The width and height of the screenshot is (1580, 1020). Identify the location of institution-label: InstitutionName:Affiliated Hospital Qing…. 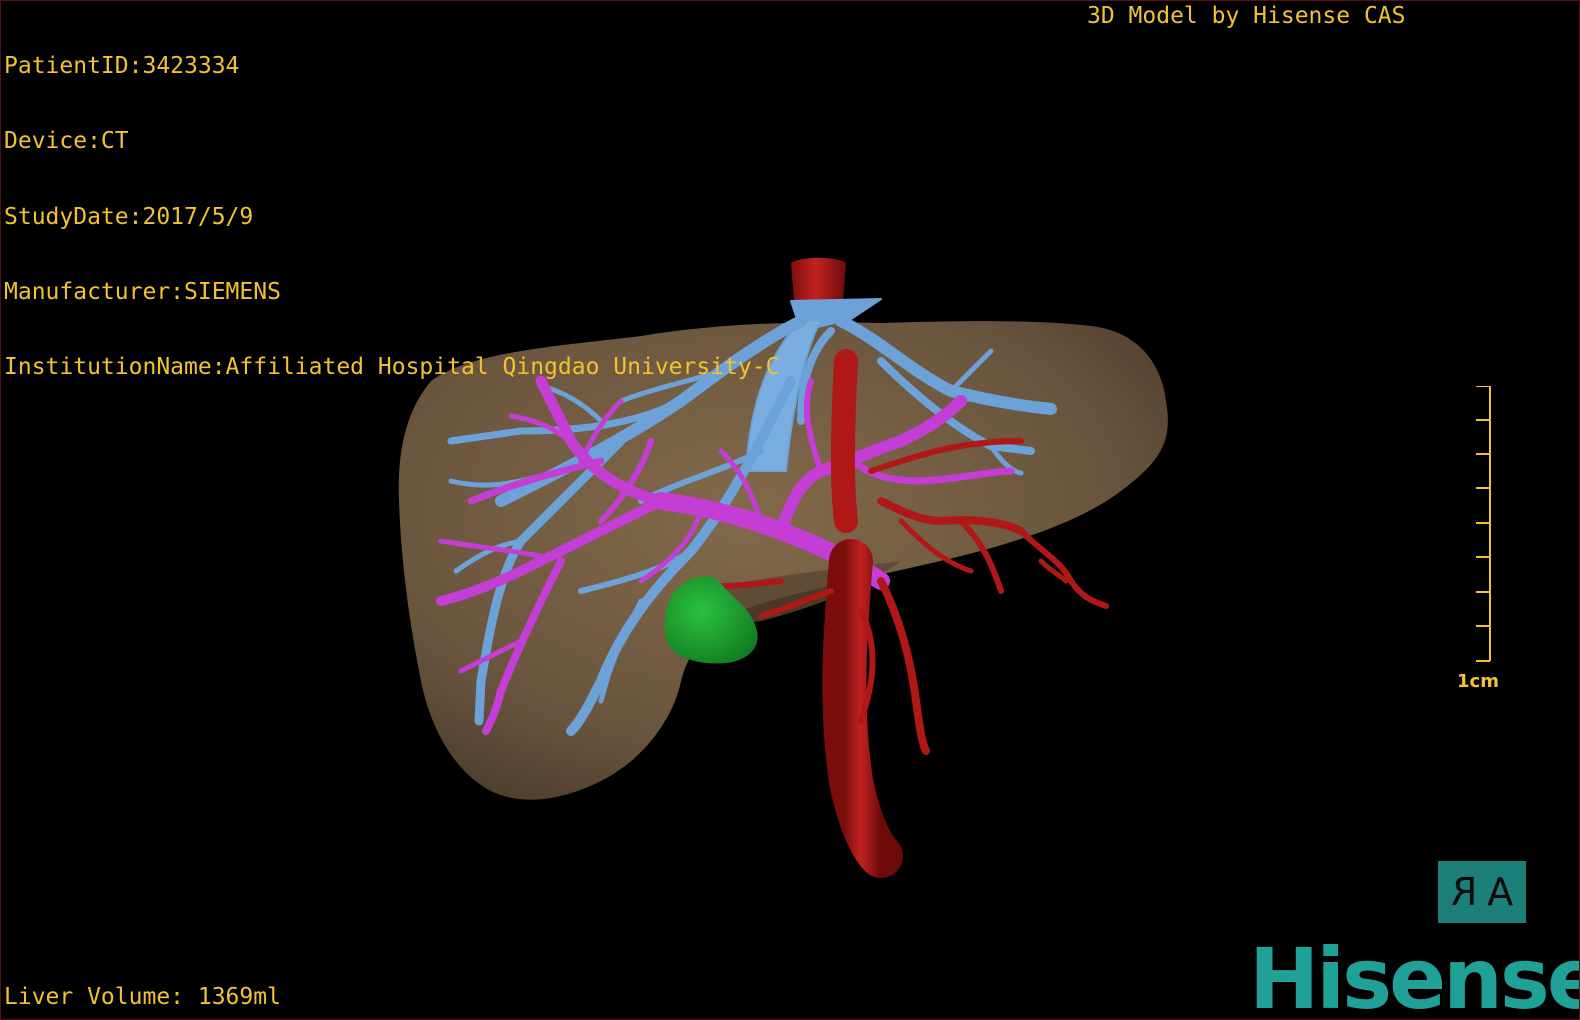
(392, 367).